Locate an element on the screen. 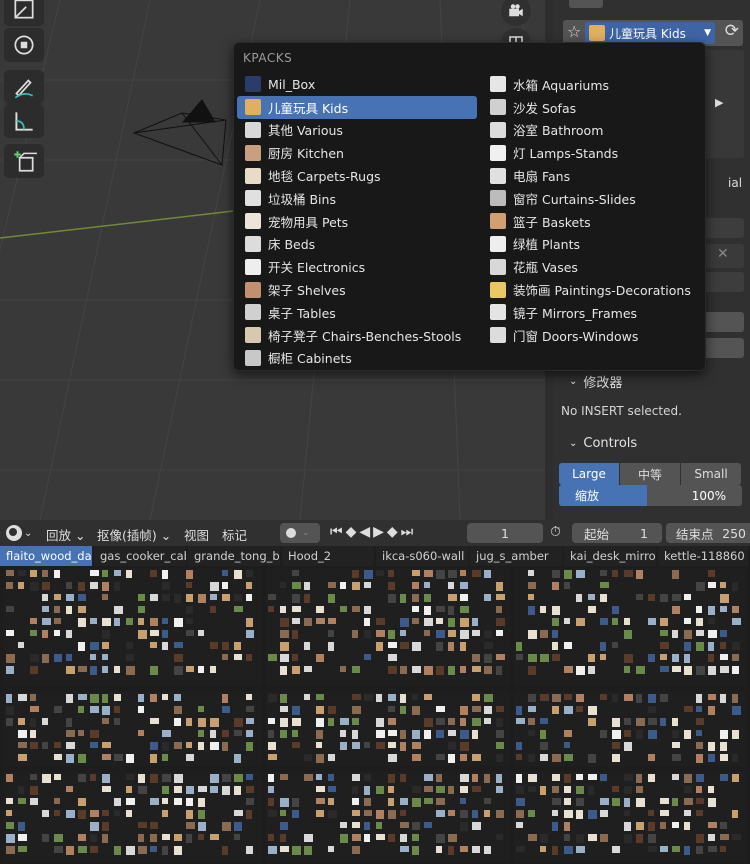 Image resolution: width=750 pixels, height=864 pixels. menu-item: 篮子 Baskets is located at coordinates (592, 221).